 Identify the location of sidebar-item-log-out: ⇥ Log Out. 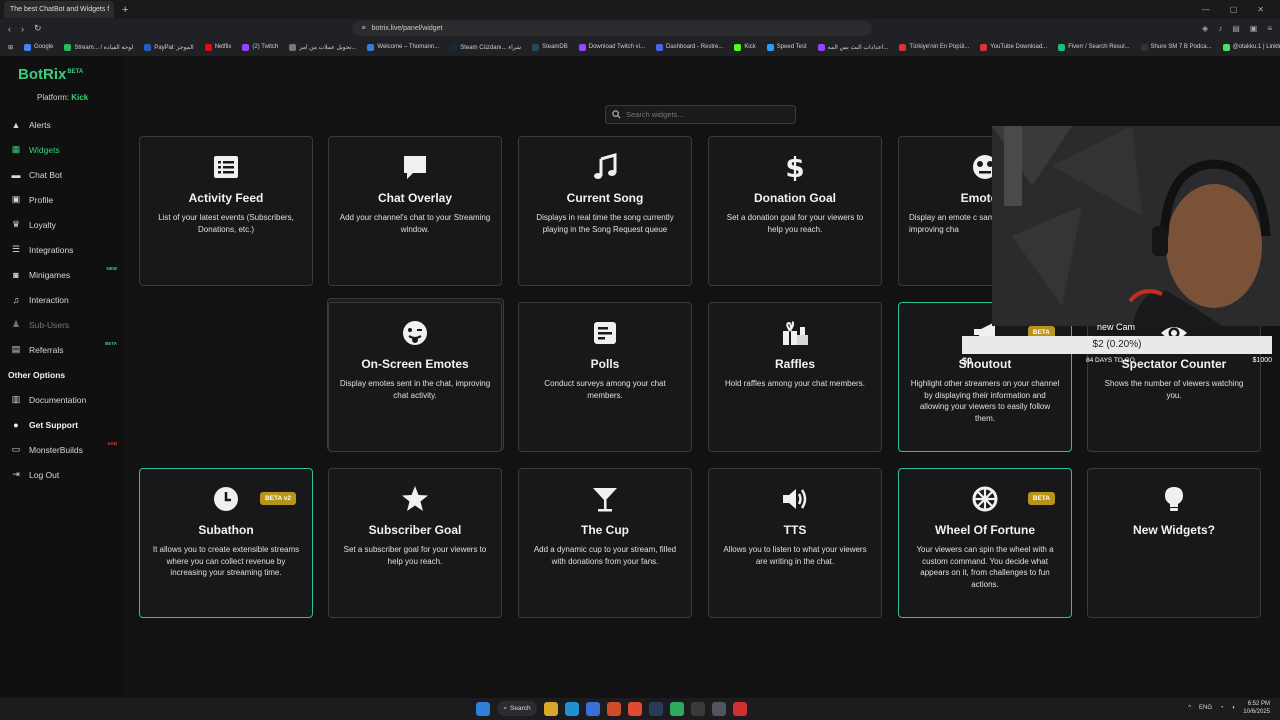
(62, 474).